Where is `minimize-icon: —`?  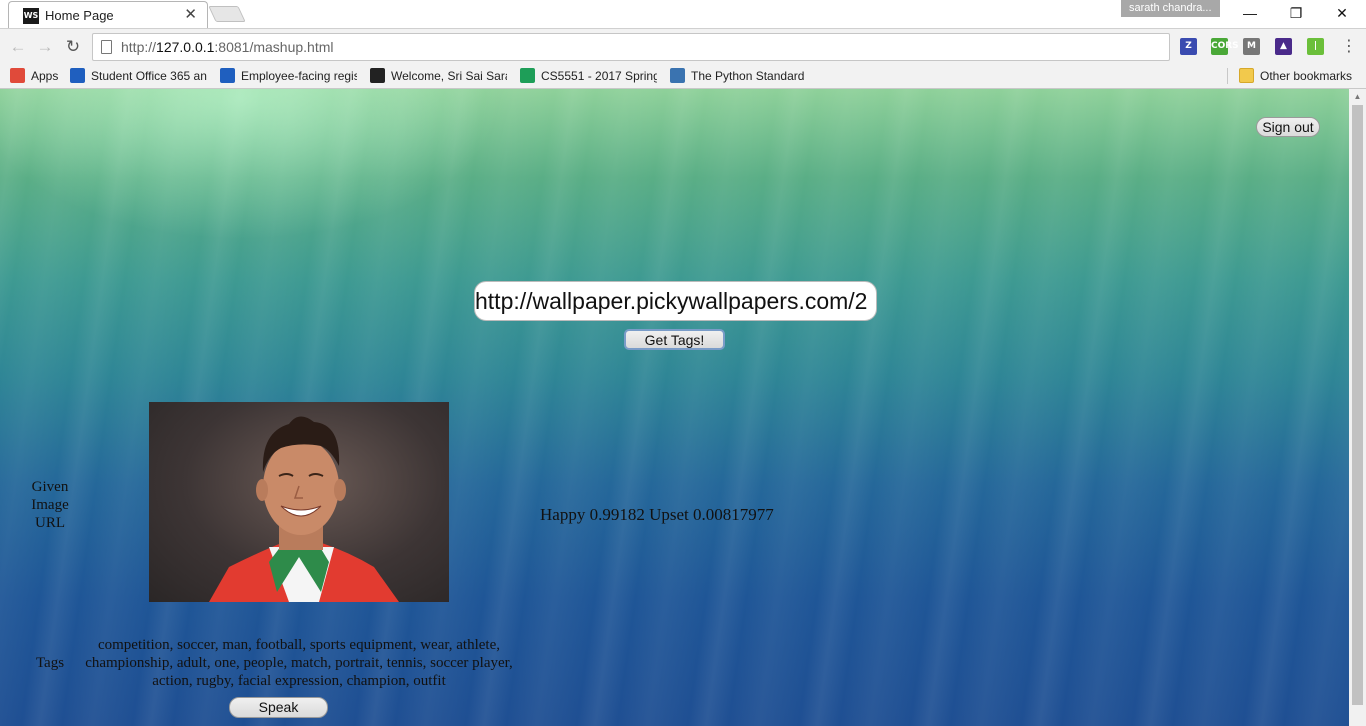 minimize-icon: — is located at coordinates (1250, 13).